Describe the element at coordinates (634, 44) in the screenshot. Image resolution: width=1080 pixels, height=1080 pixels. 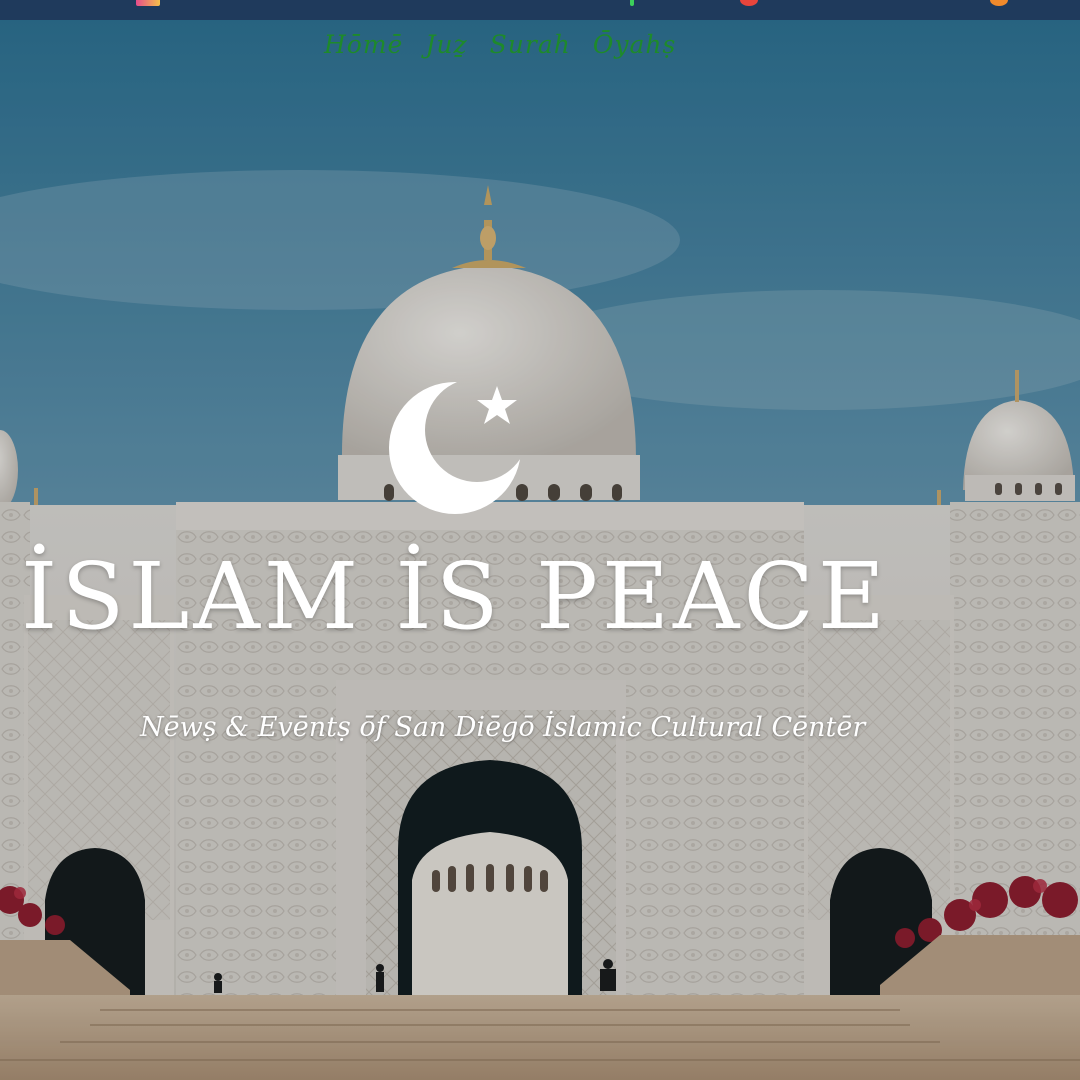
I see `nav-ayahs-link: Ōyahṣ` at that location.